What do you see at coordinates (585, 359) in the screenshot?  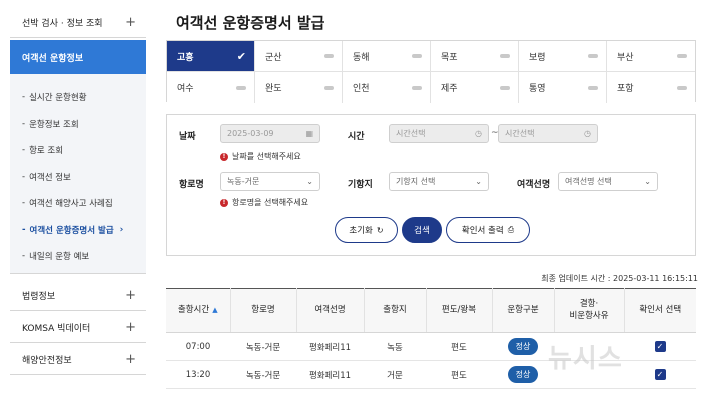 I see `watermark: 뉴시스` at bounding box center [585, 359].